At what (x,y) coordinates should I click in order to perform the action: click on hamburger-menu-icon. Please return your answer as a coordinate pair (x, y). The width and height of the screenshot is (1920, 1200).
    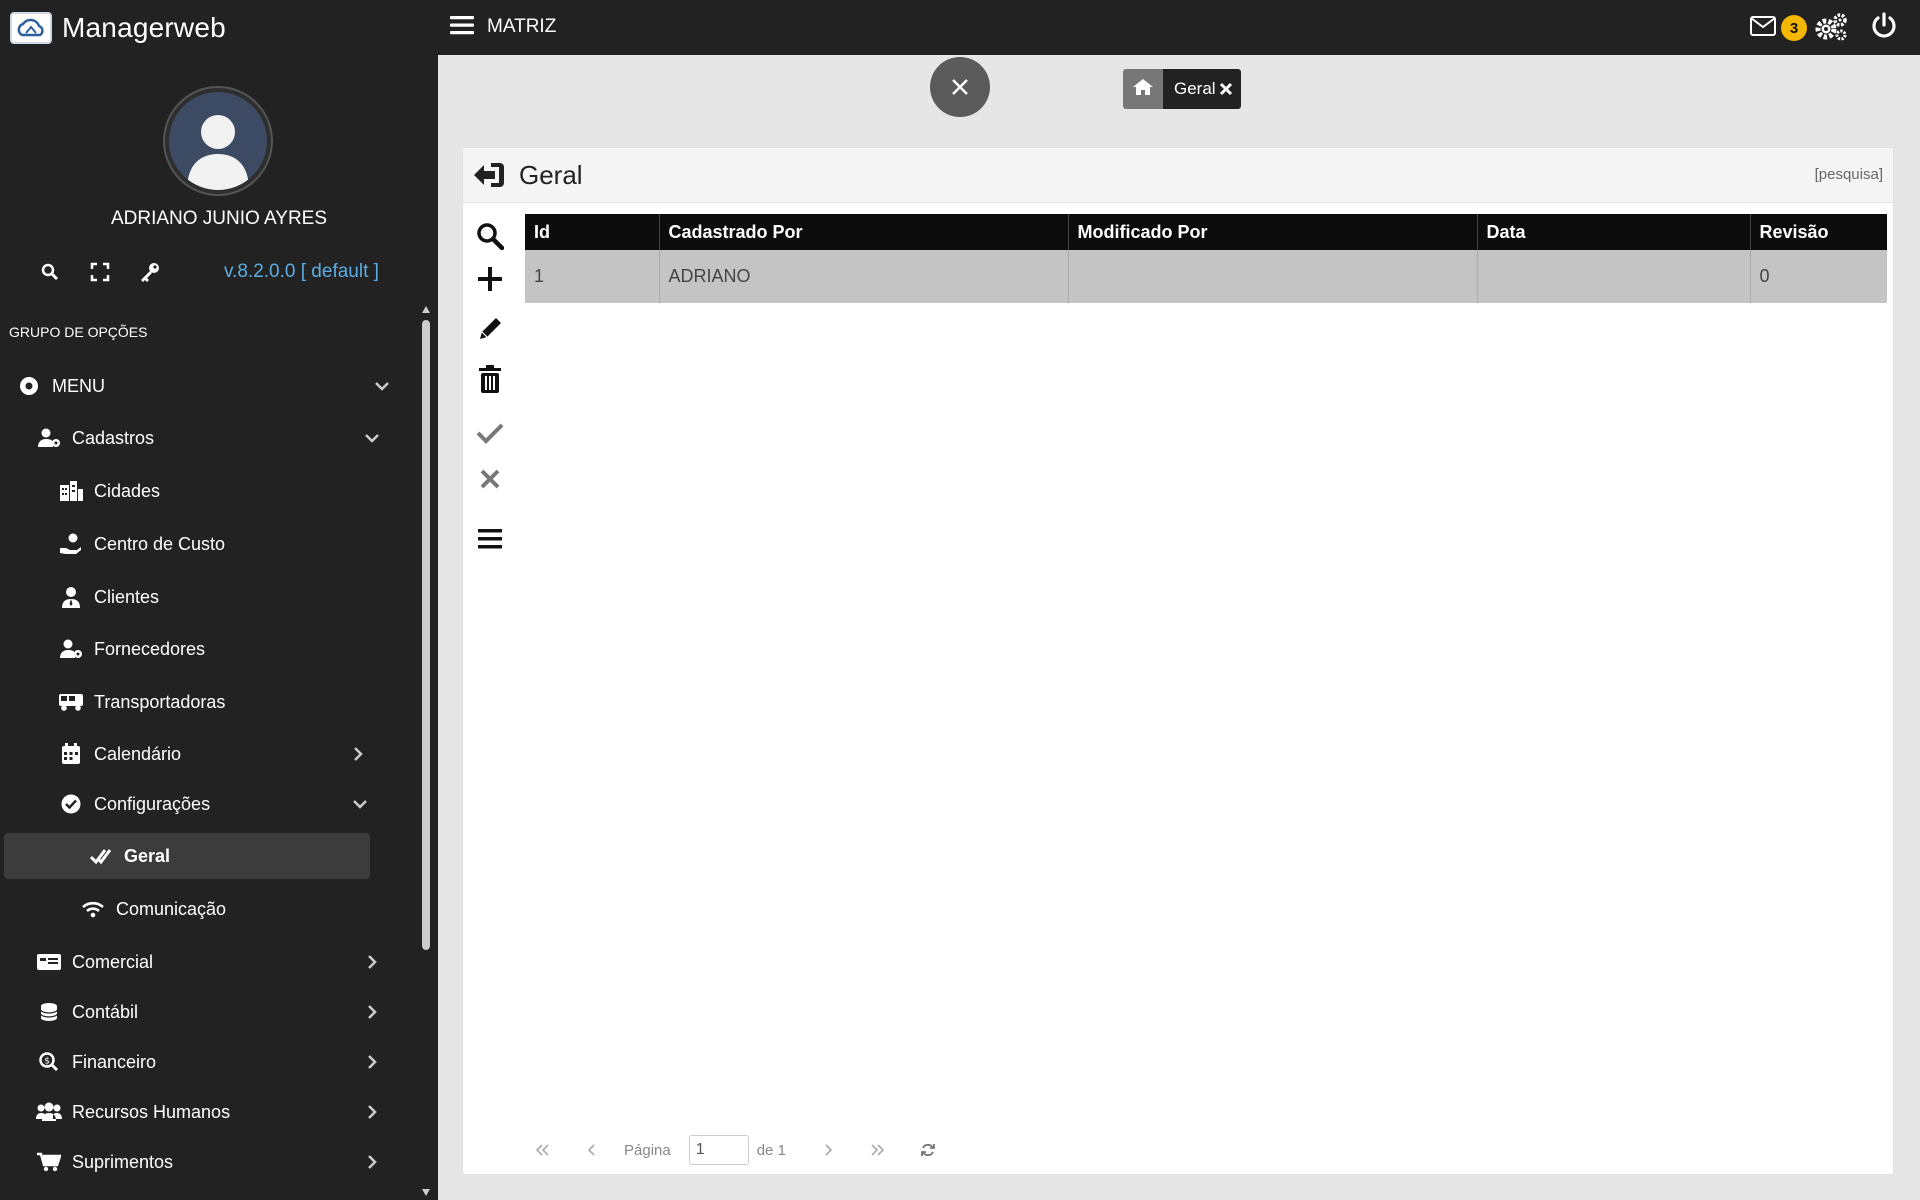
    Looking at the image, I should click on (464, 27).